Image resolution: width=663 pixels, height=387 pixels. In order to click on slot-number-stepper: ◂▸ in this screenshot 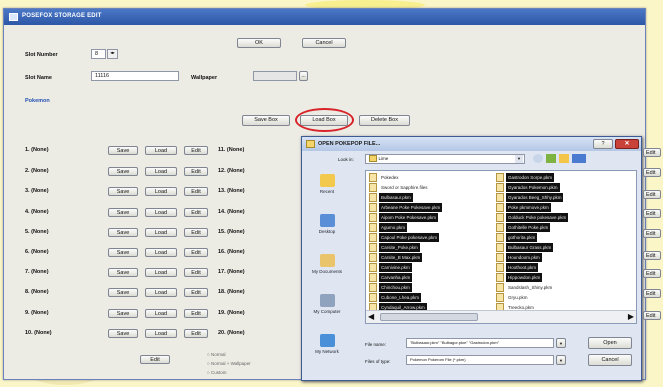, I will do `click(112, 54)`.